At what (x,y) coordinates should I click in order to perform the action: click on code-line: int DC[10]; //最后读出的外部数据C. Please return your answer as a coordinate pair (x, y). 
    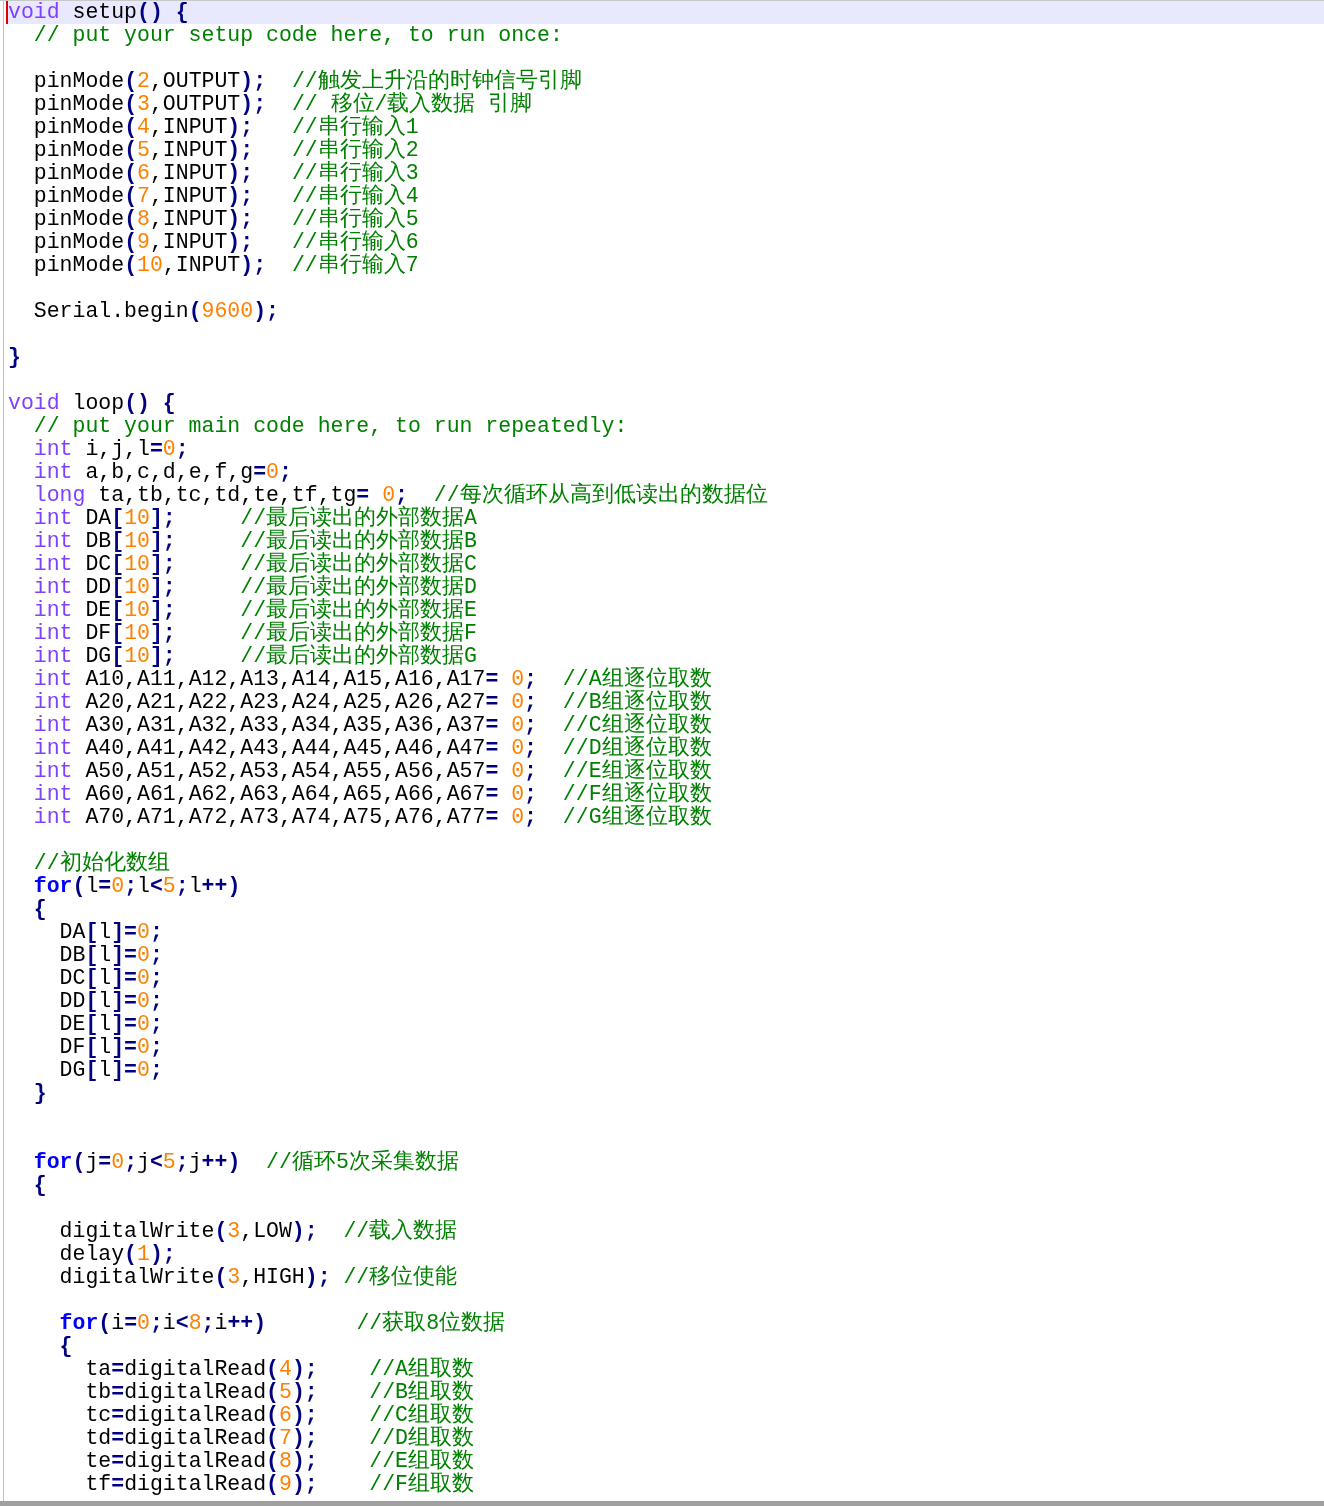
    Looking at the image, I should click on (255, 564).